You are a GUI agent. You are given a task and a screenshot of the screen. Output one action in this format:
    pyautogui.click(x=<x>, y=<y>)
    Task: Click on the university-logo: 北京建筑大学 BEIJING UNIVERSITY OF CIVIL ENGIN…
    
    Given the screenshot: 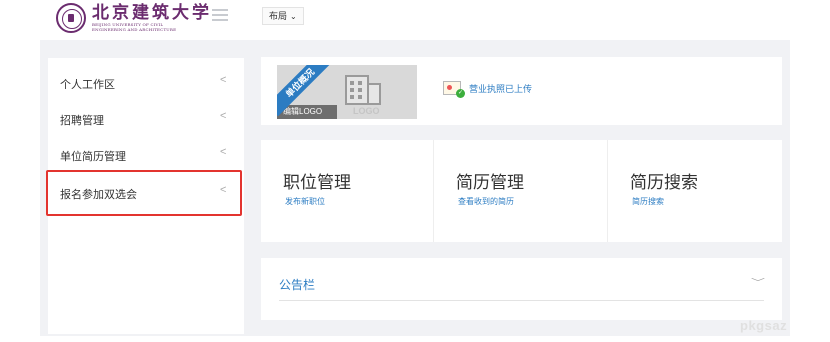 What is the action you would take?
    pyautogui.click(x=134, y=18)
    